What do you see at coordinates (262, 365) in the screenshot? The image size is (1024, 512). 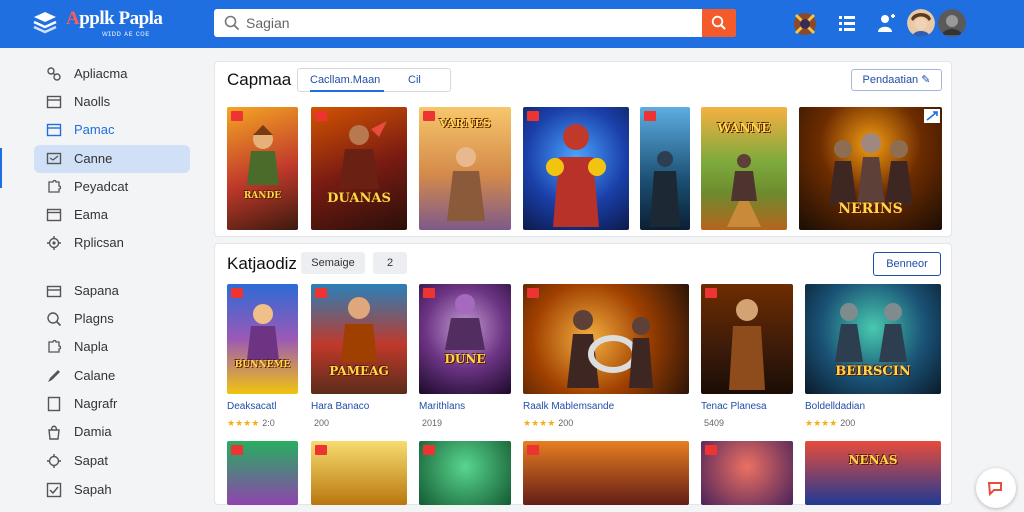 I see `card-caption: BUNNEME` at bounding box center [262, 365].